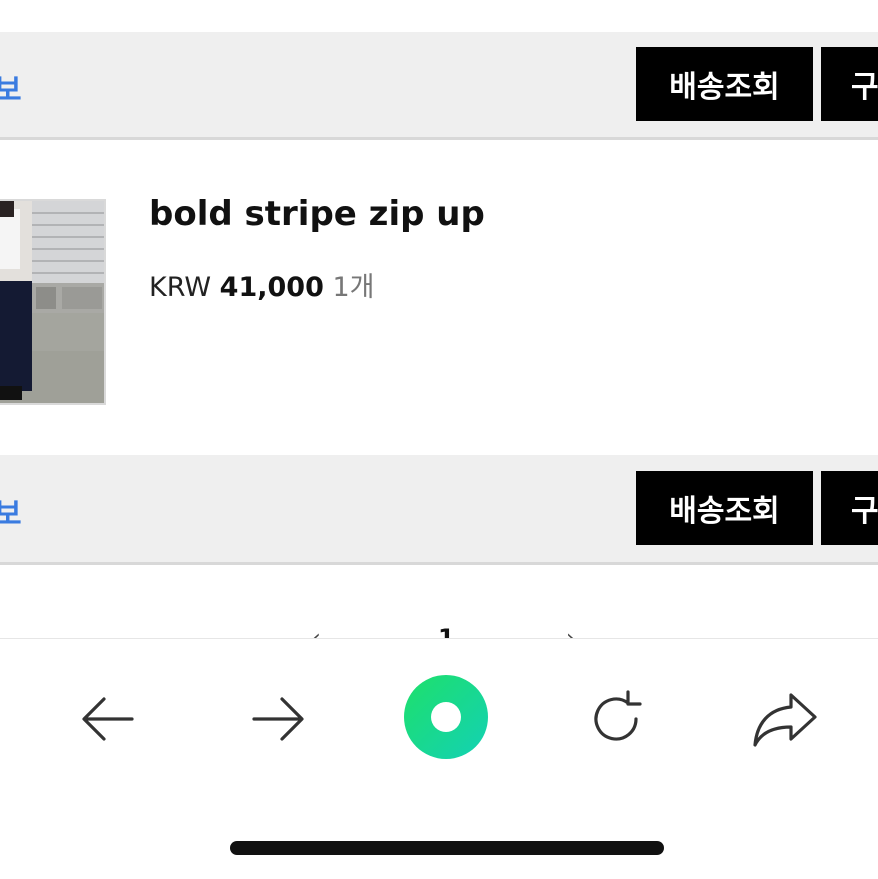 Image resolution: width=878 pixels, height=879 pixels. I want to click on page-prev-icon: ‹, so click(316, 633).